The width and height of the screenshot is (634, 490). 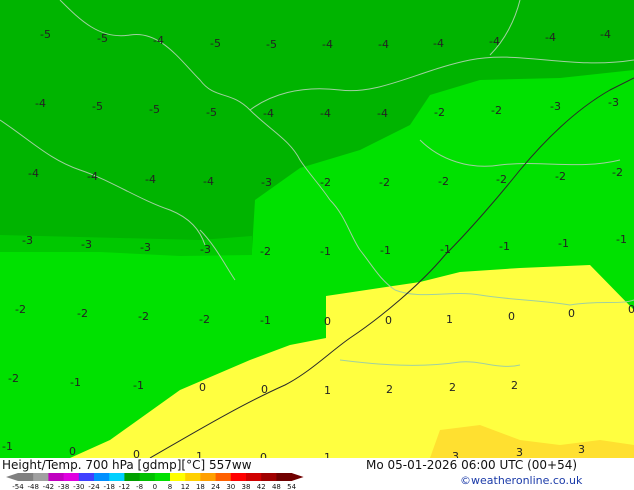 What do you see at coordinates (230, 486) in the screenshot?
I see `scale-tick-label: 30` at bounding box center [230, 486].